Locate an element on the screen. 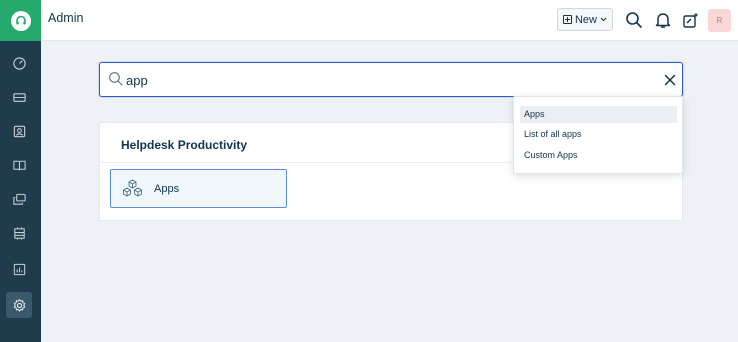 Image resolution: width=738 pixels, height=342 pixels. global-search-button is located at coordinates (634, 20).